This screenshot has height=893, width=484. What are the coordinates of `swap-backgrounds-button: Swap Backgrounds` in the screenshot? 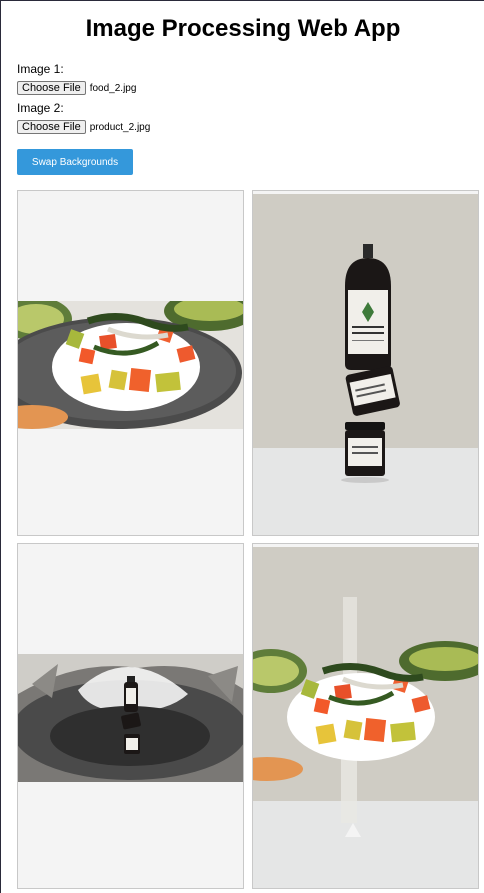 It's located at (75, 162).